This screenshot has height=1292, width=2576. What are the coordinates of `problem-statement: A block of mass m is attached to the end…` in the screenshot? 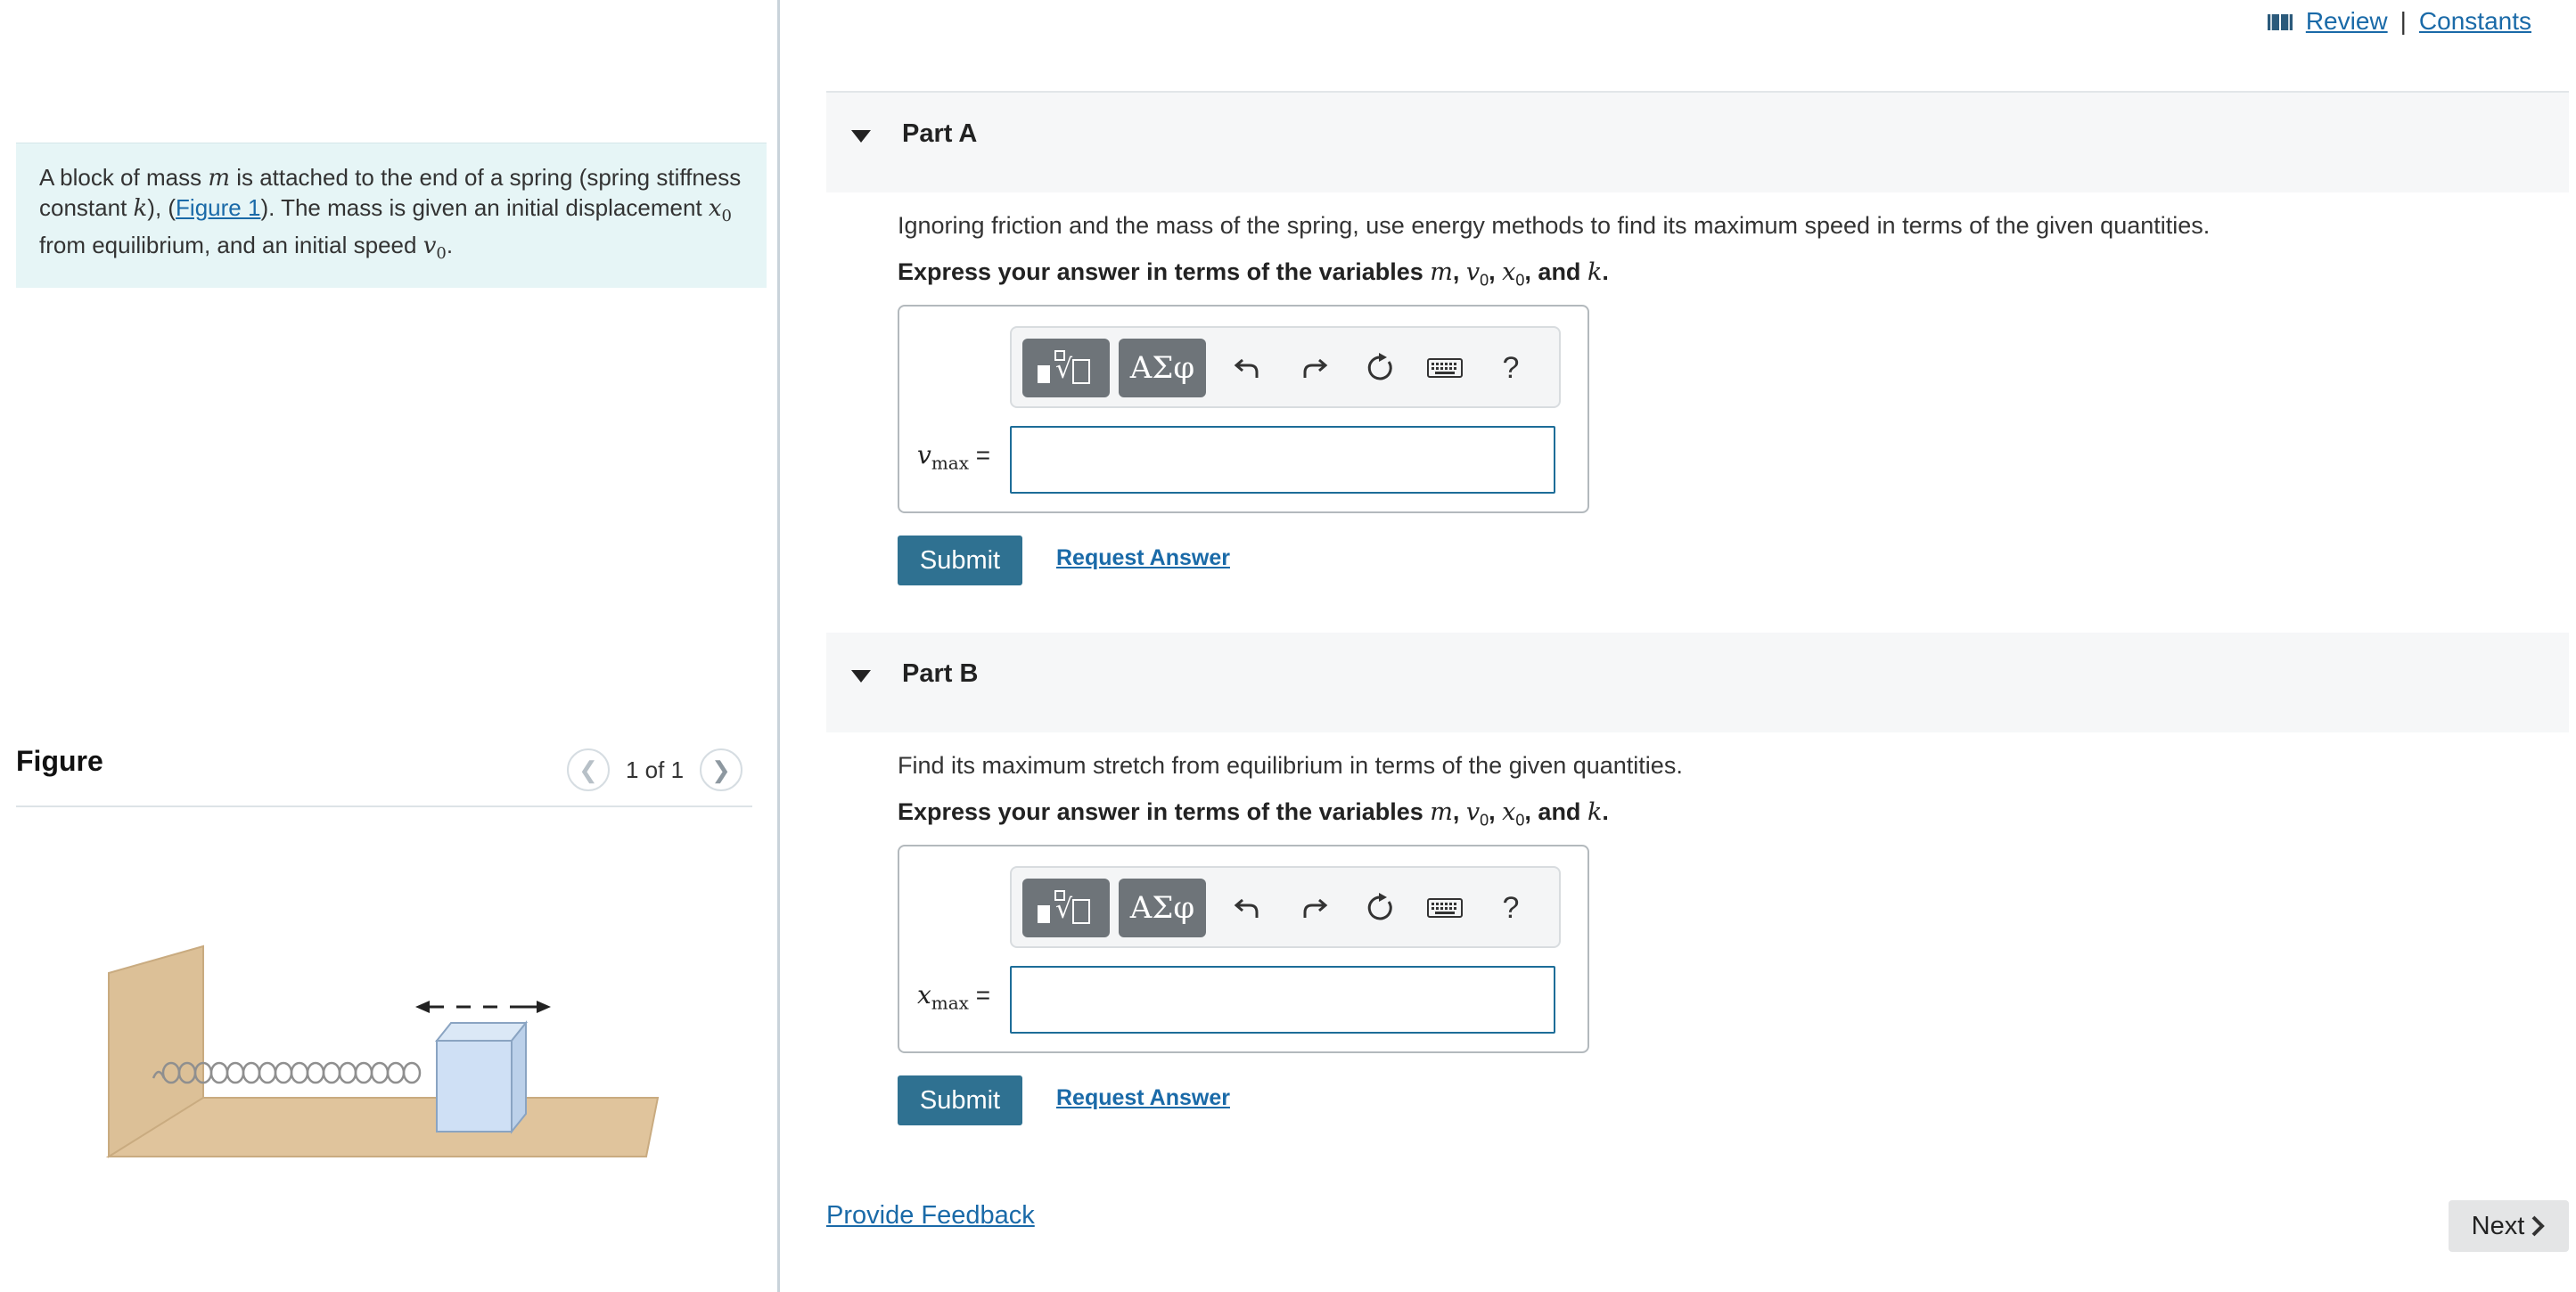 It's located at (391, 216).